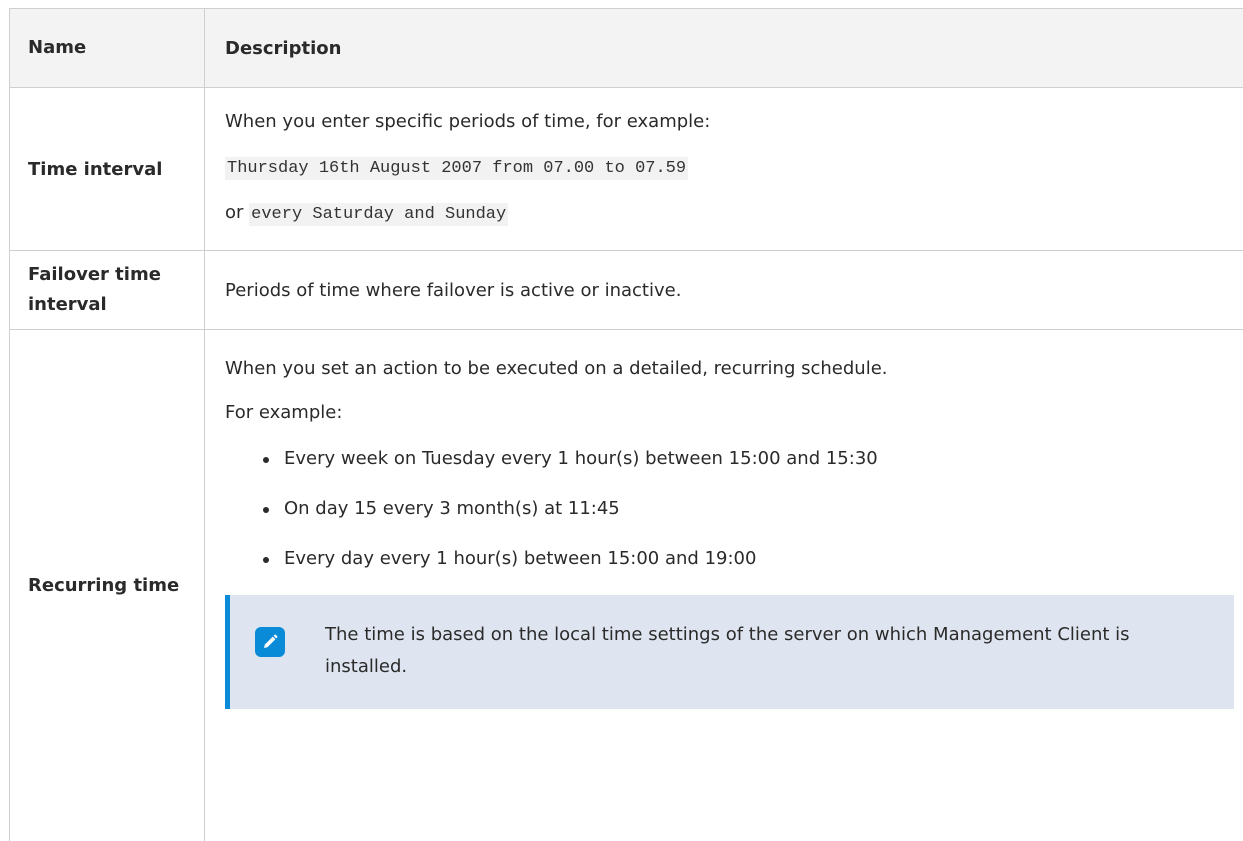 Image resolution: width=1243 pixels, height=841 pixels. Describe the element at coordinates (107, 585) in the screenshot. I see `row-name-recurring-time: Recurring time` at that location.